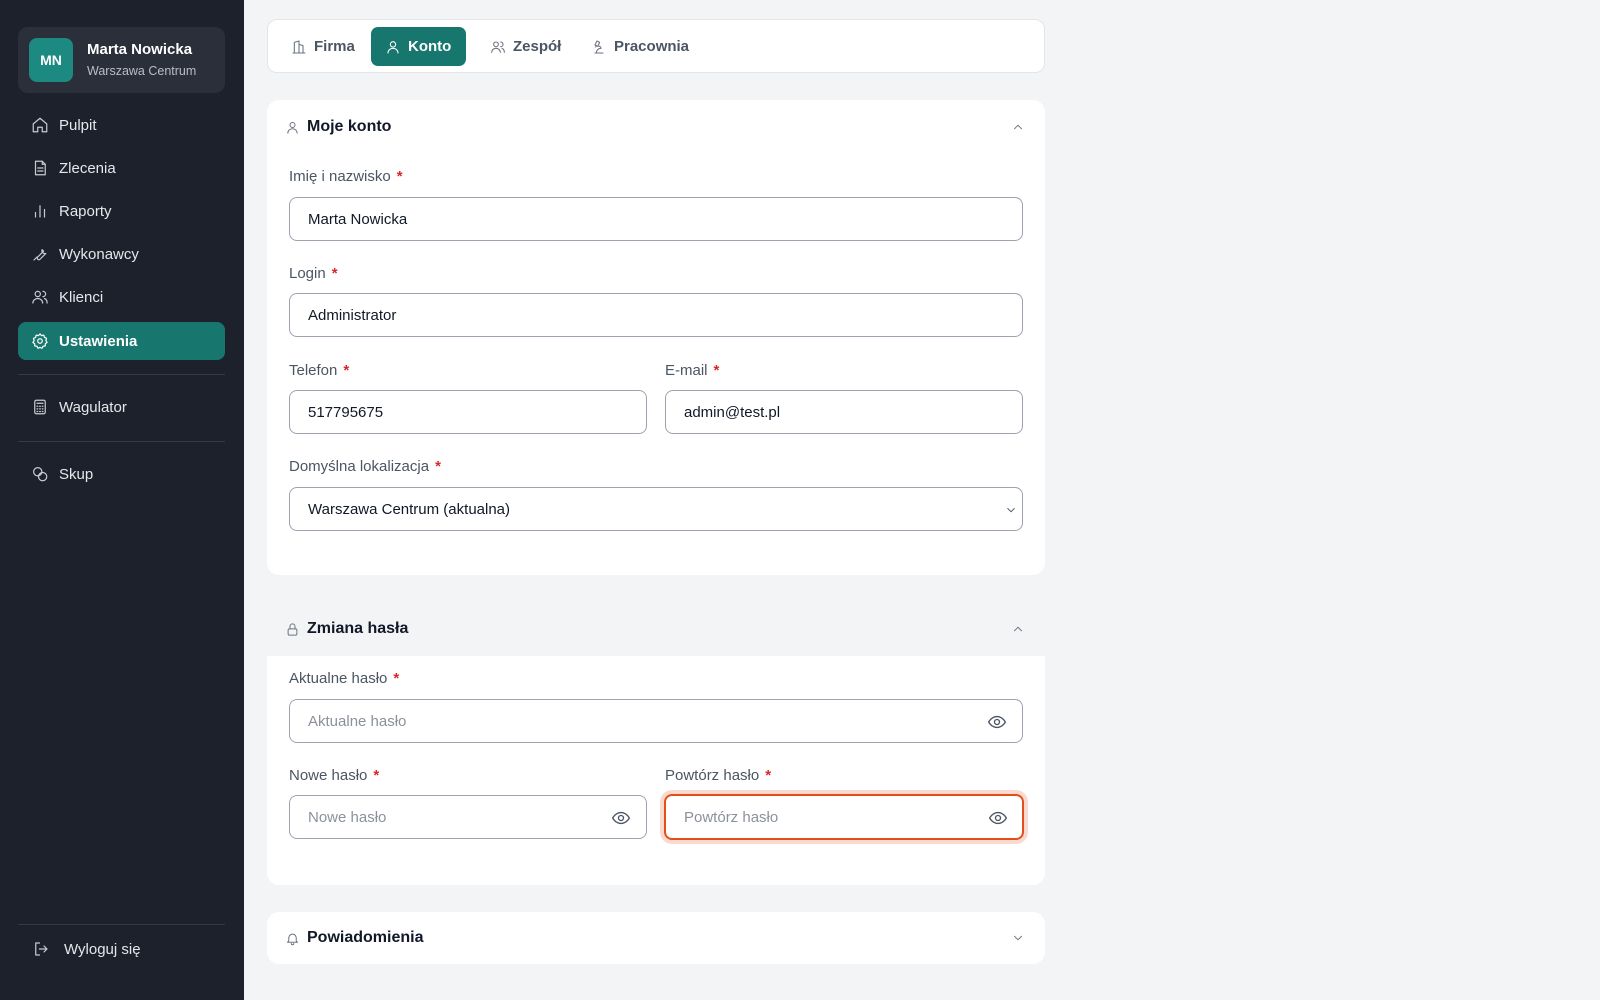 This screenshot has width=1600, height=1000. I want to click on current-password-input, so click(656, 721).